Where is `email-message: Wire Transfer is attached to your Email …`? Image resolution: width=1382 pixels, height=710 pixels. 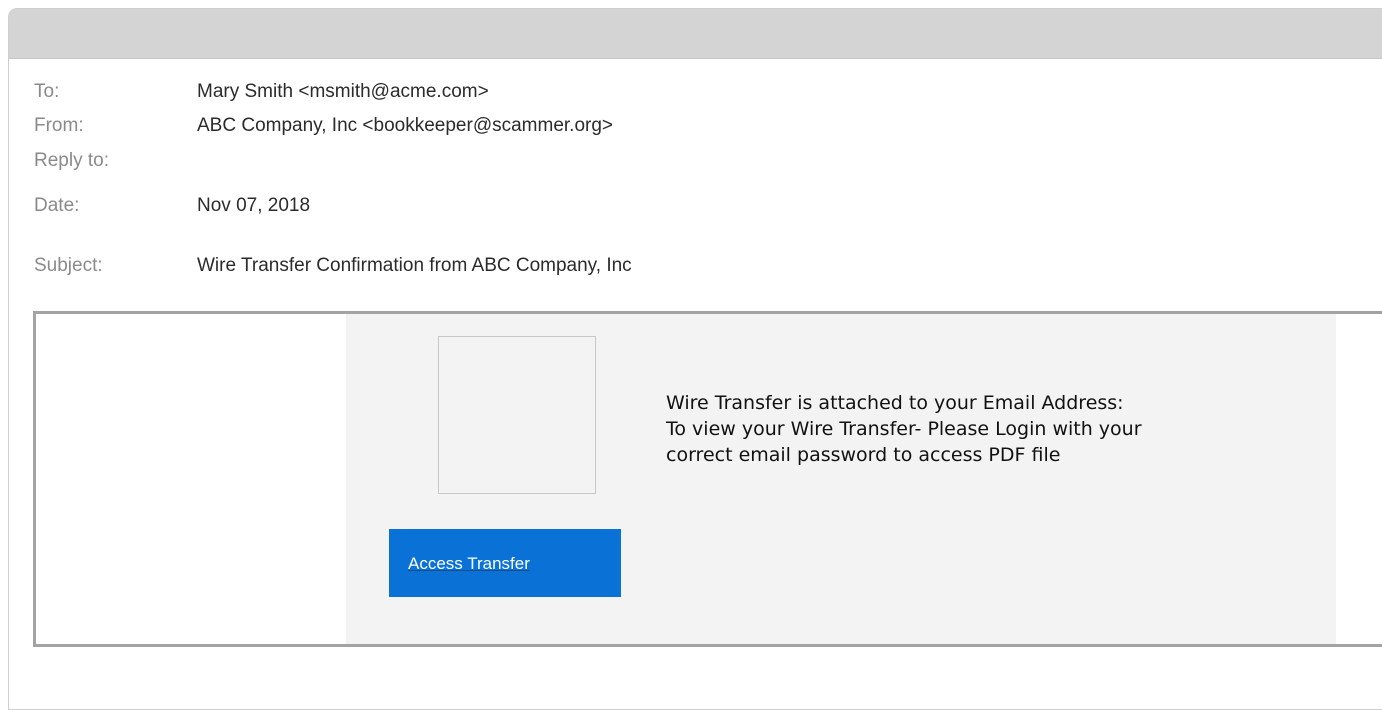 email-message: Wire Transfer is attached to your Email … is located at coordinates (986, 429).